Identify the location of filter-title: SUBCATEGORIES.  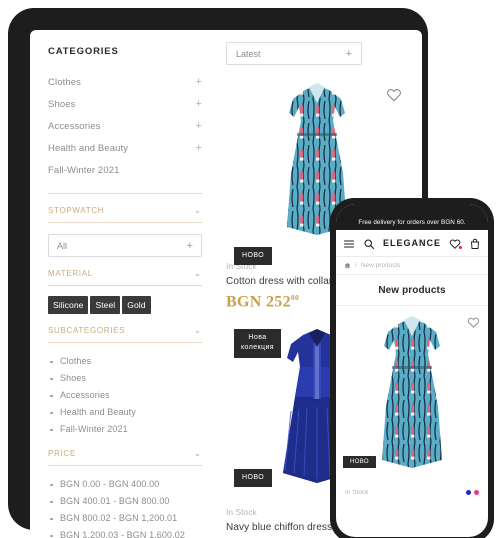
(87, 330).